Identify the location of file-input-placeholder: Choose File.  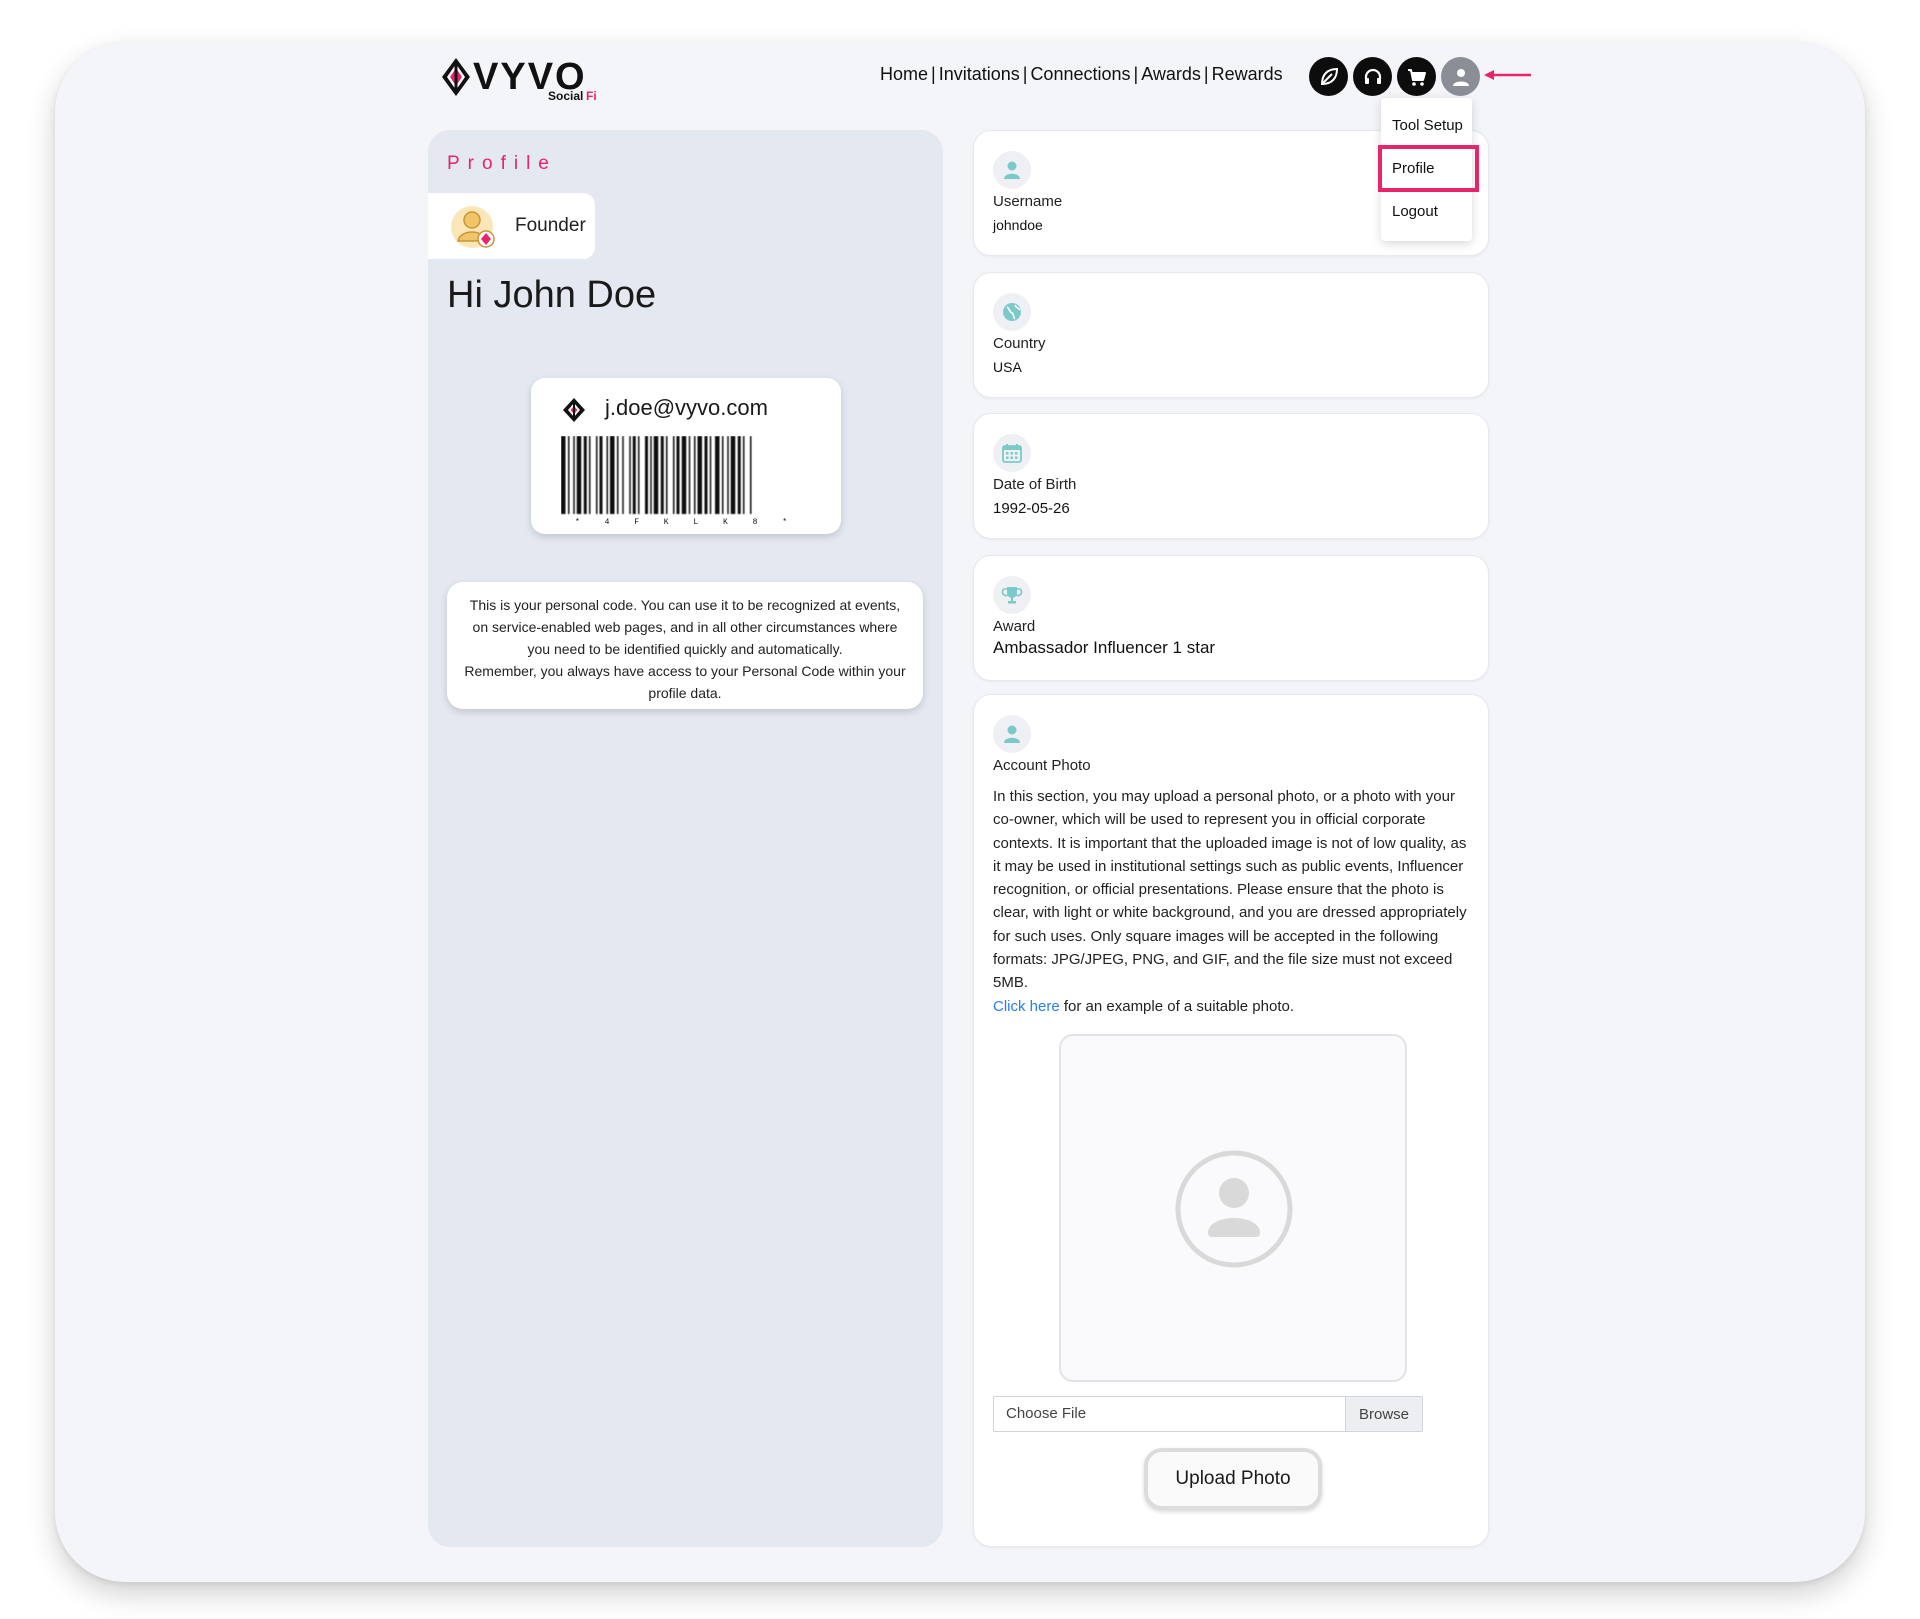
(1046, 1413).